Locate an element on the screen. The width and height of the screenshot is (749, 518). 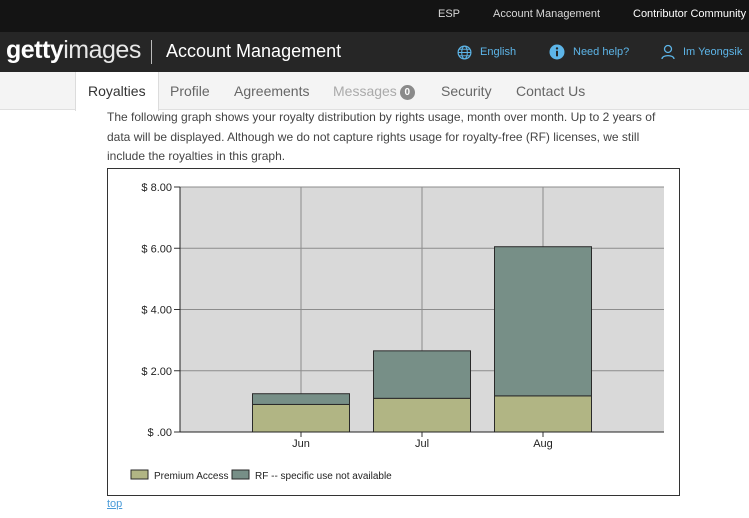
tab-profile: Profile is located at coordinates (190, 91).